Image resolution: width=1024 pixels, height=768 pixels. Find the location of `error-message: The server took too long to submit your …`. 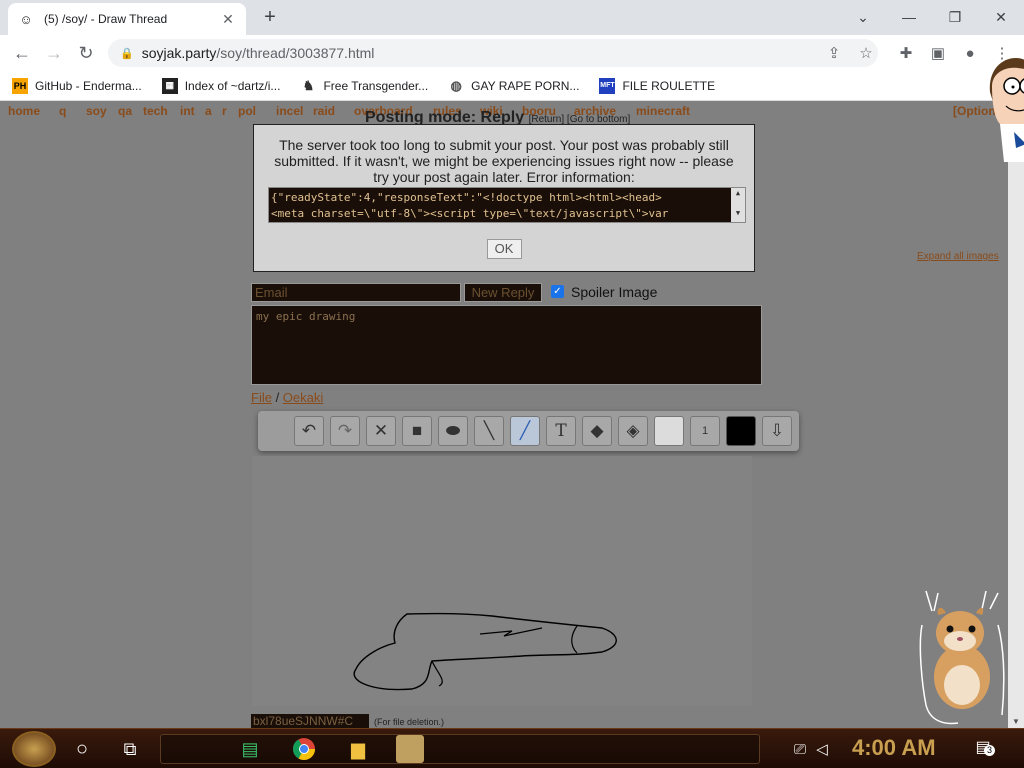

error-message: The server took too long to submit your … is located at coordinates (504, 161).